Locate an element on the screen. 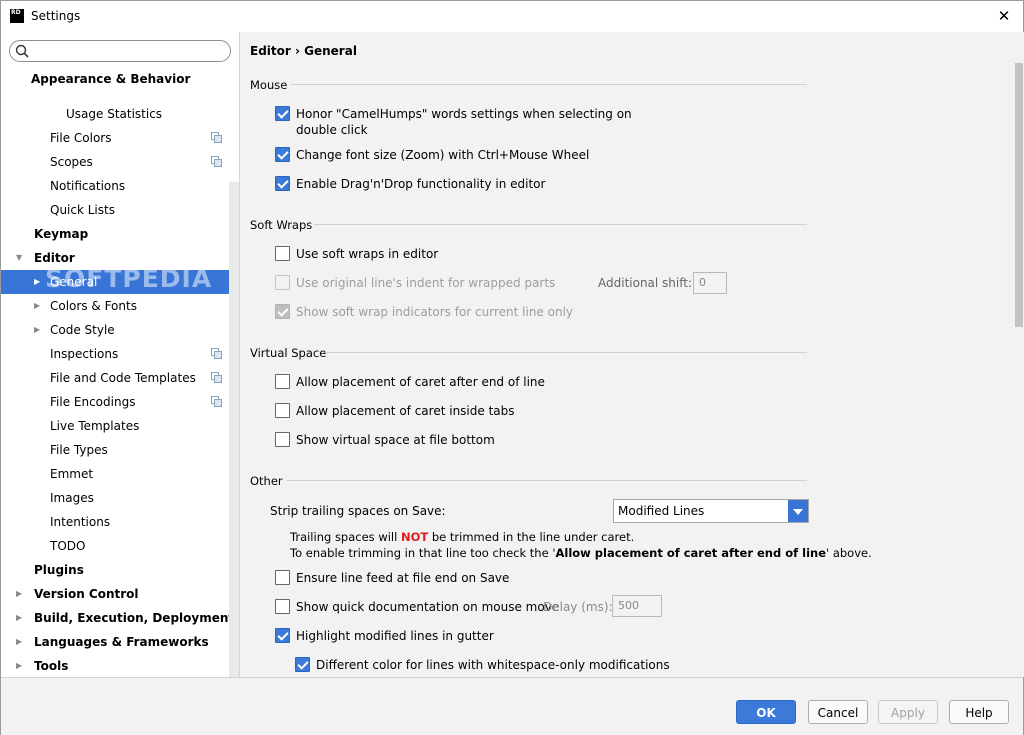 The width and height of the screenshot is (1024, 735). sidebar-item-label: File Types is located at coordinates (79, 450).